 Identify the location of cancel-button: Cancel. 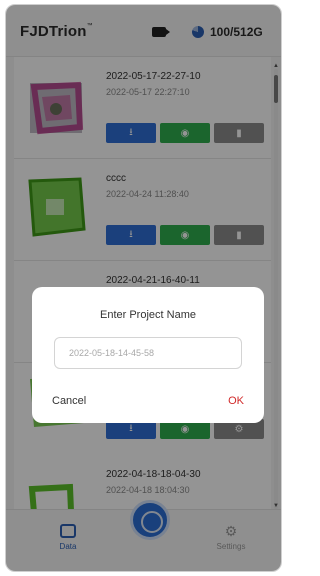
(92, 401).